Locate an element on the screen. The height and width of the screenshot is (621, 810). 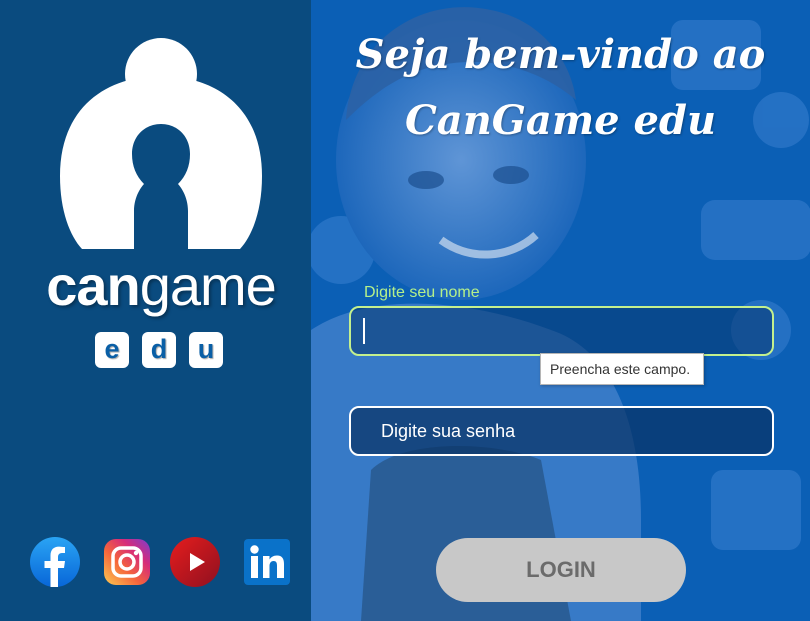
name-field-label: Digite seu nome is located at coordinates (422, 292).